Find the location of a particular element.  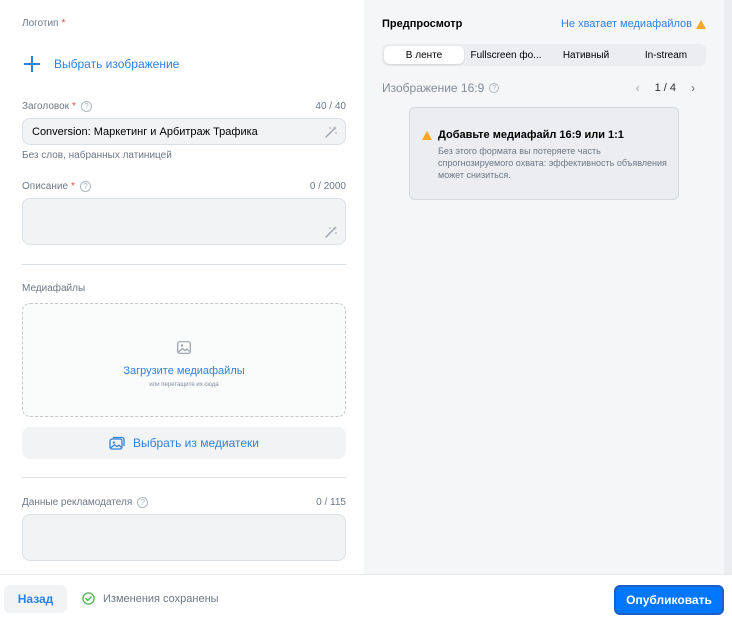

drag-hint: или перетащите их сюда is located at coordinates (184, 385).